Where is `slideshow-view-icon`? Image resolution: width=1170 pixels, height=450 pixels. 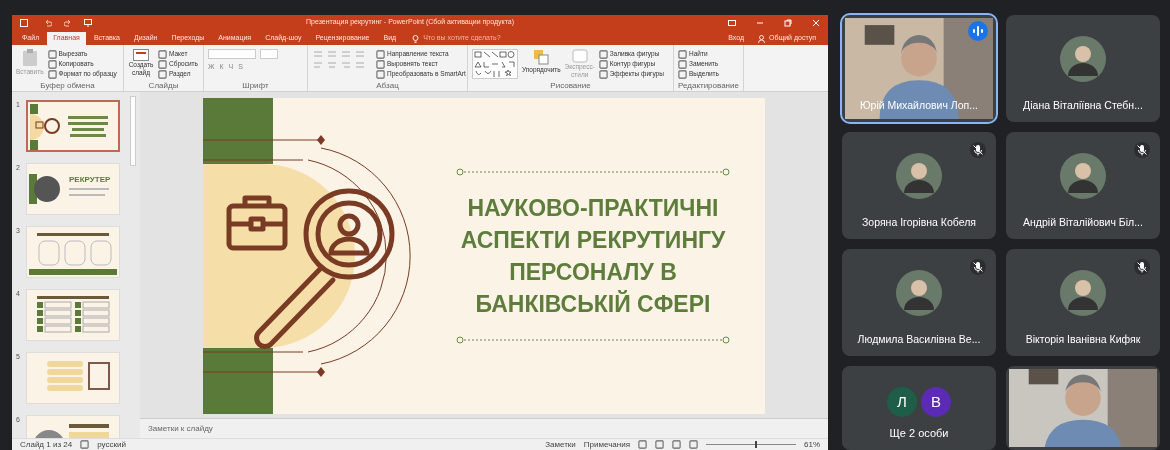
slideshow-view-icon is located at coordinates (693, 444).